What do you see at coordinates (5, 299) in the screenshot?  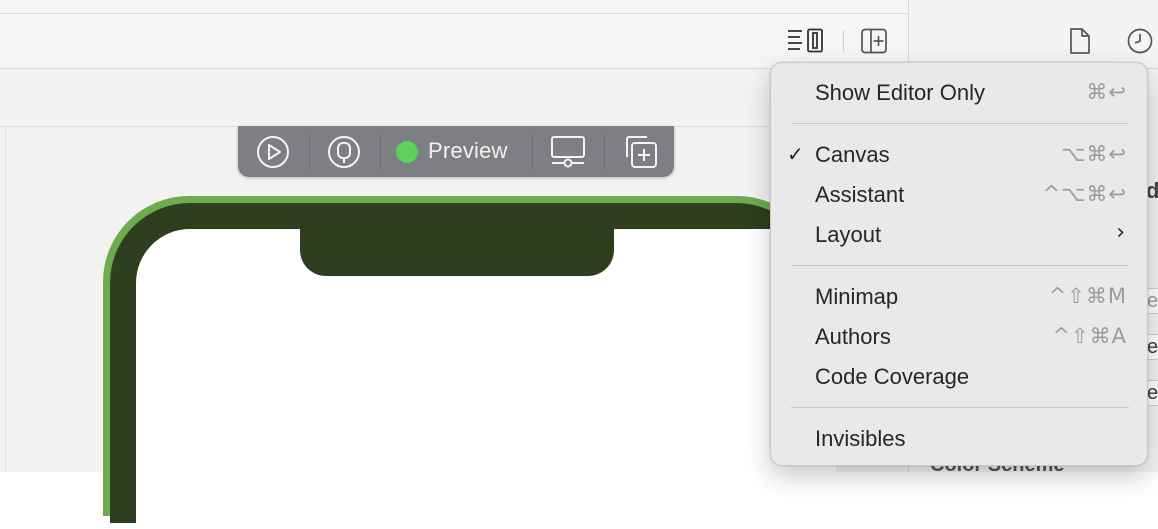 I see `canvas-divider` at bounding box center [5, 299].